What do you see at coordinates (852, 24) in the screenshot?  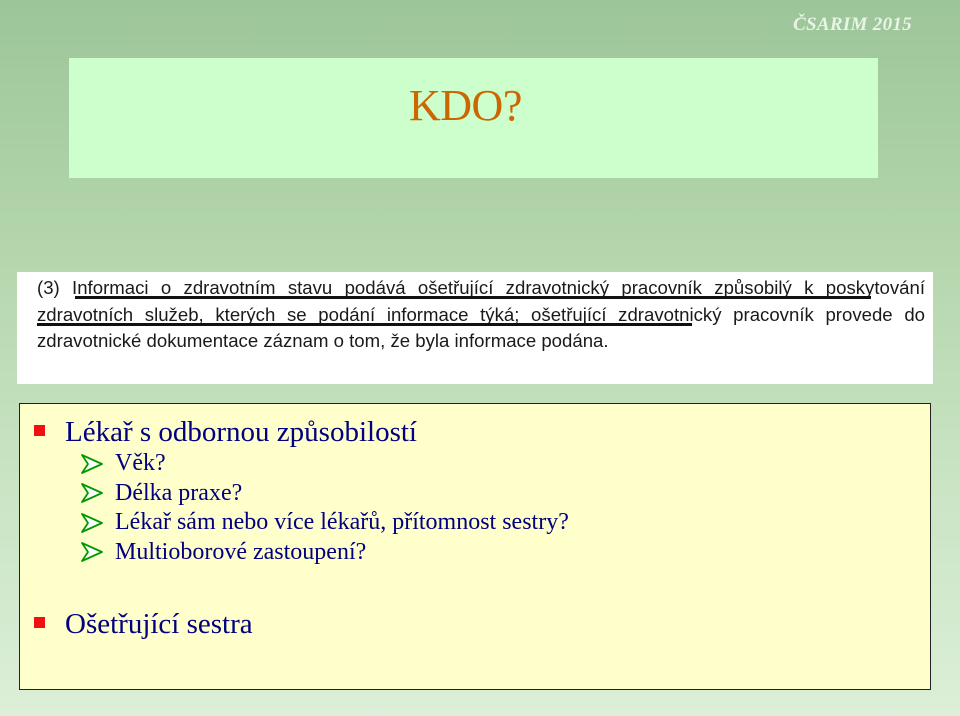 I see `brand-label: ČSARIM 2015` at bounding box center [852, 24].